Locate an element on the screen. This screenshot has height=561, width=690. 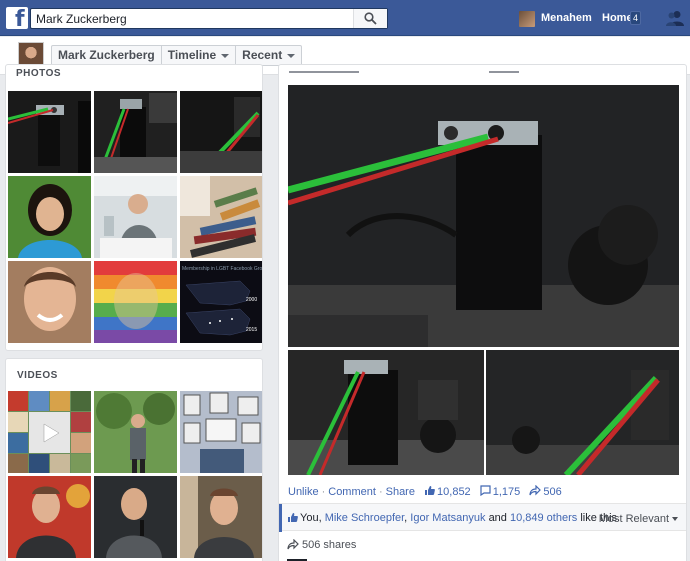
facebook-logo-icon: f is located at coordinates (17, 18).